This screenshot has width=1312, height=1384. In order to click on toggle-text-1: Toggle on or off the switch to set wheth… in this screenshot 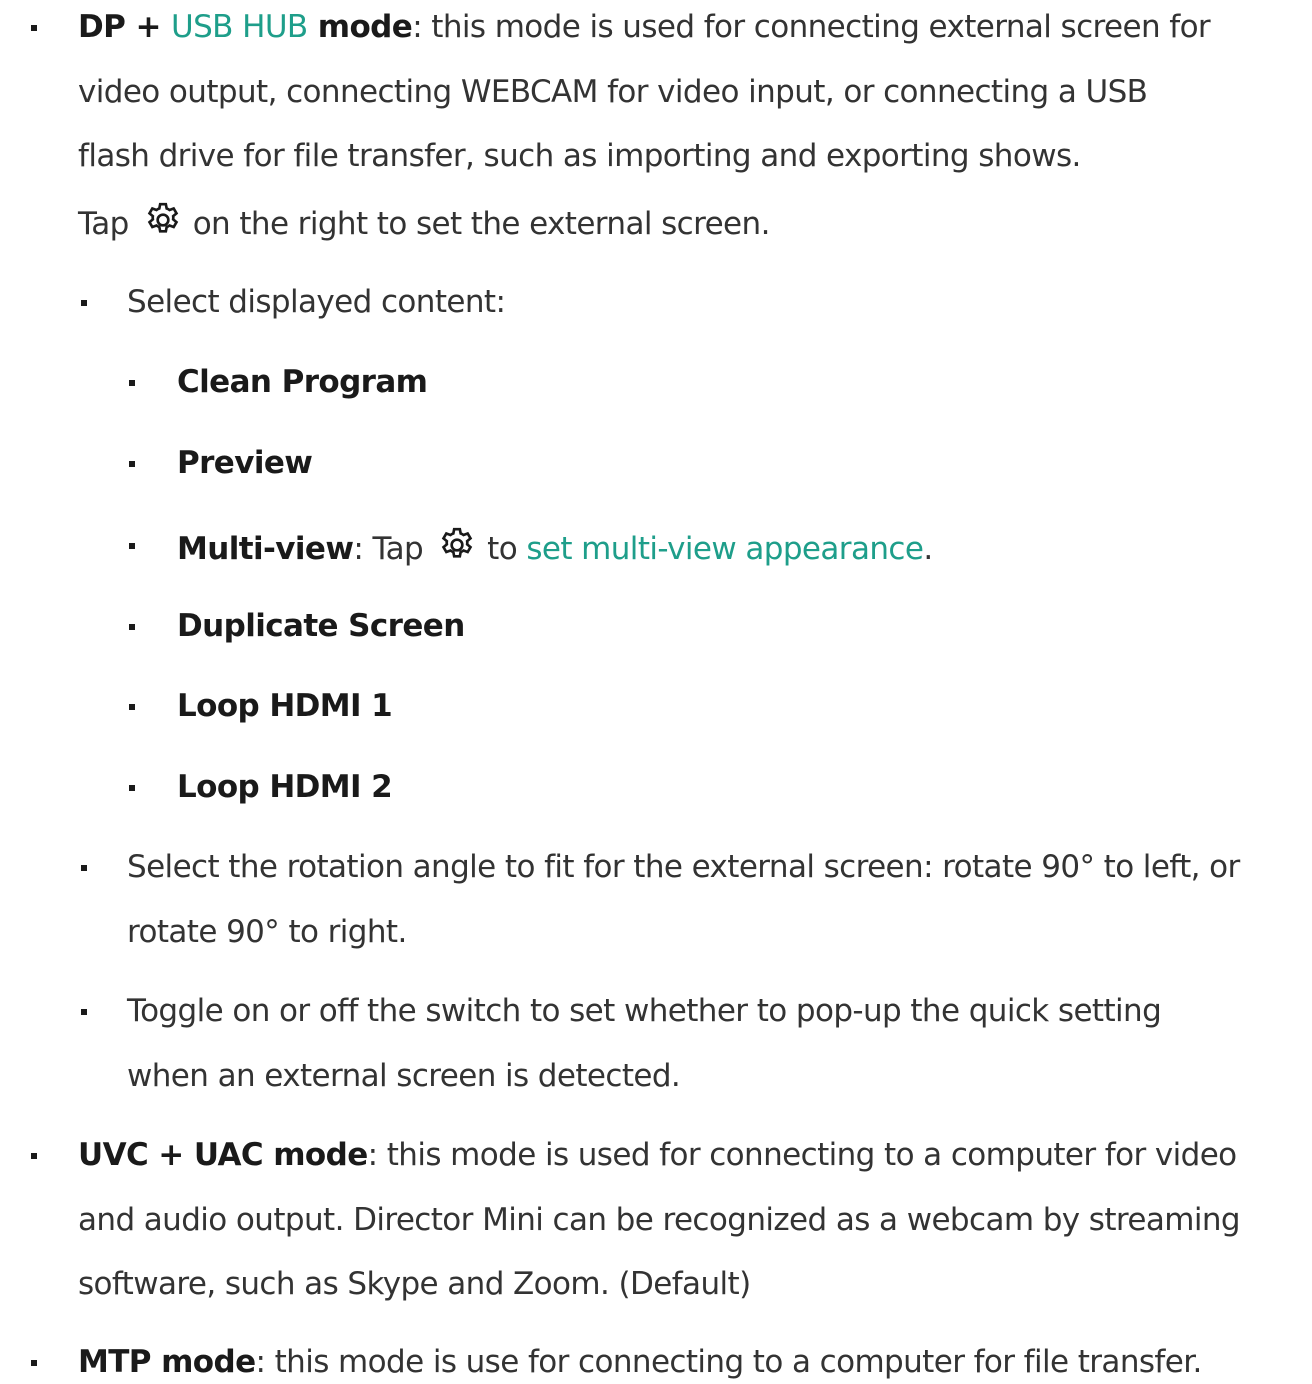, I will do `click(644, 1011)`.